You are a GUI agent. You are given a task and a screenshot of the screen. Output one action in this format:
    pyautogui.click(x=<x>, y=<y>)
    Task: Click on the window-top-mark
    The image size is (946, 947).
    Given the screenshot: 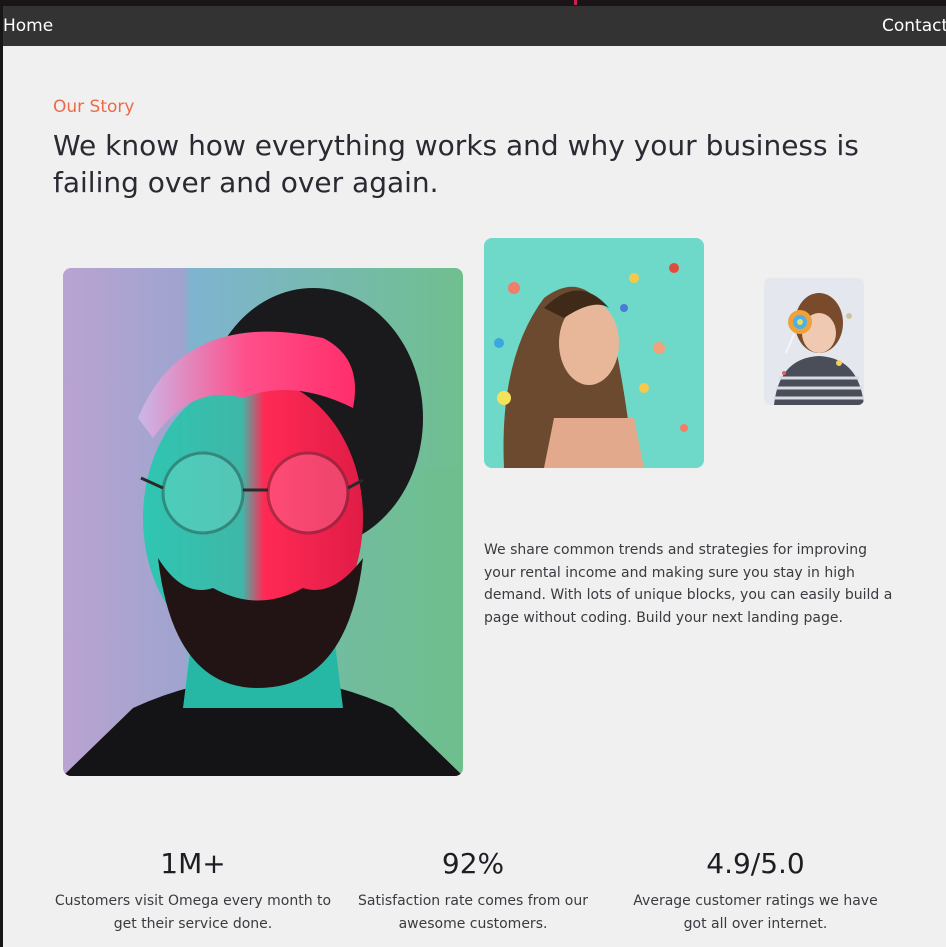 What is the action you would take?
    pyautogui.click(x=575, y=2)
    